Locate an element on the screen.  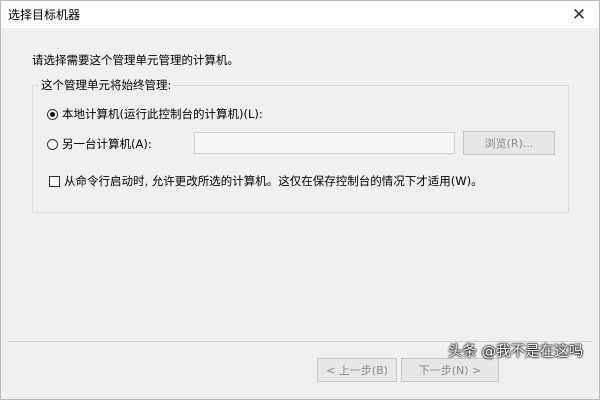
close-icon: ✕ is located at coordinates (579, 14).